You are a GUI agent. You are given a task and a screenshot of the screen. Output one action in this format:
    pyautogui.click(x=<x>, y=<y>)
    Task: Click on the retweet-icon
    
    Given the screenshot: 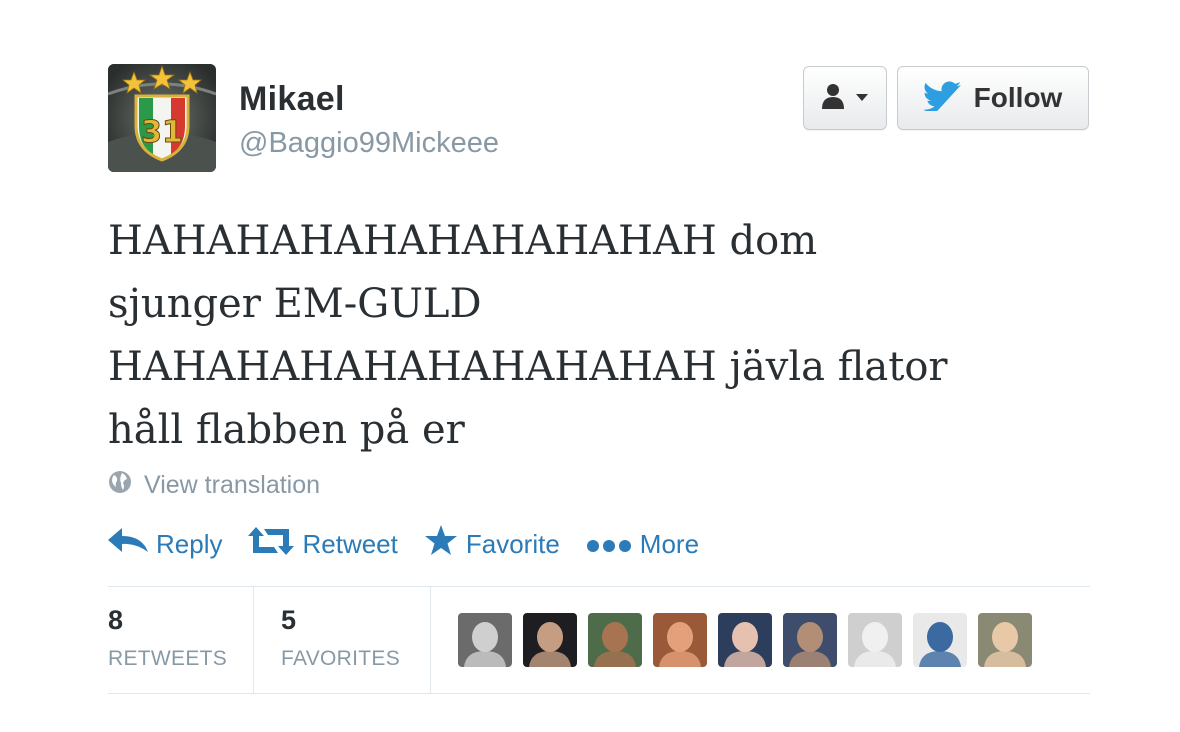 What is the action you would take?
    pyautogui.click(x=271, y=544)
    